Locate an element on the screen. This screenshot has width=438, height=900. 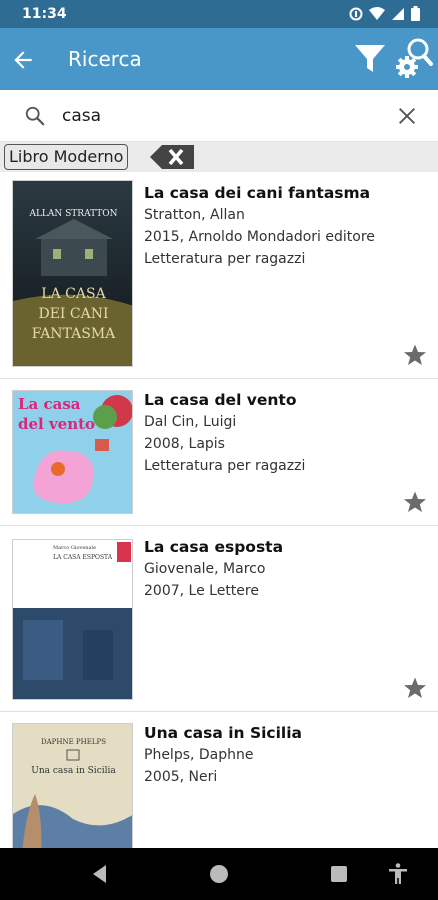
recents-square-icon is located at coordinates (339, 874).